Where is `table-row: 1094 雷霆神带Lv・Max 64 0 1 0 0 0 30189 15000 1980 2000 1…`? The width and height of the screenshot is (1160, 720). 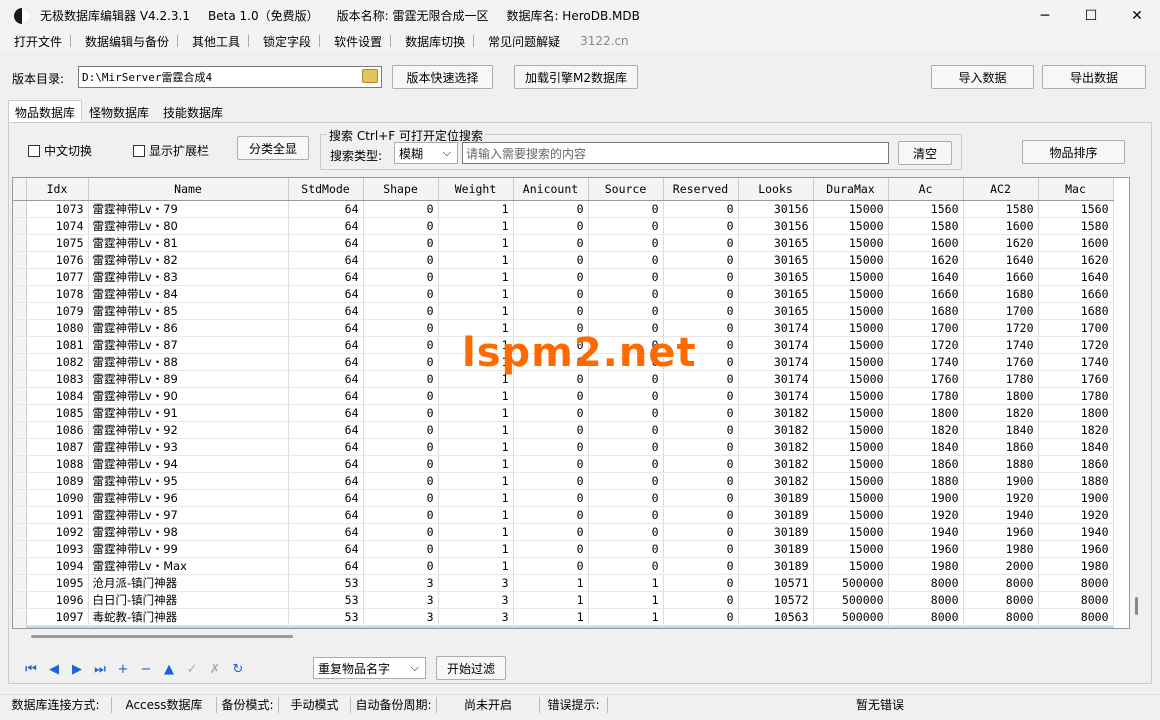 table-row: 1094 雷霆神带Lv・Max 64 0 1 0 0 0 30189 15000 1980 2000 1… is located at coordinates (563, 566).